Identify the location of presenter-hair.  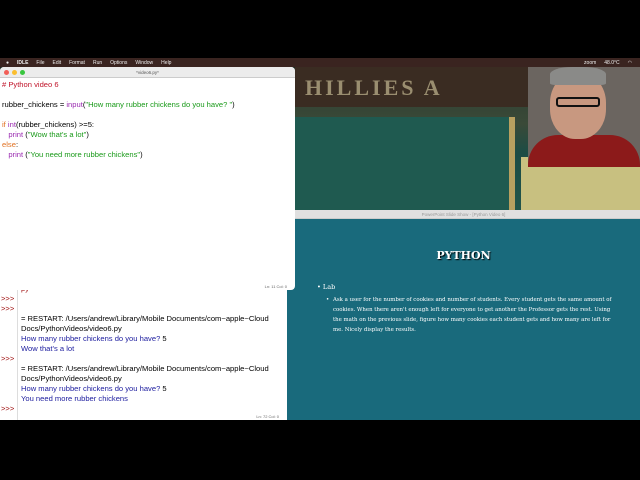
(578, 76).